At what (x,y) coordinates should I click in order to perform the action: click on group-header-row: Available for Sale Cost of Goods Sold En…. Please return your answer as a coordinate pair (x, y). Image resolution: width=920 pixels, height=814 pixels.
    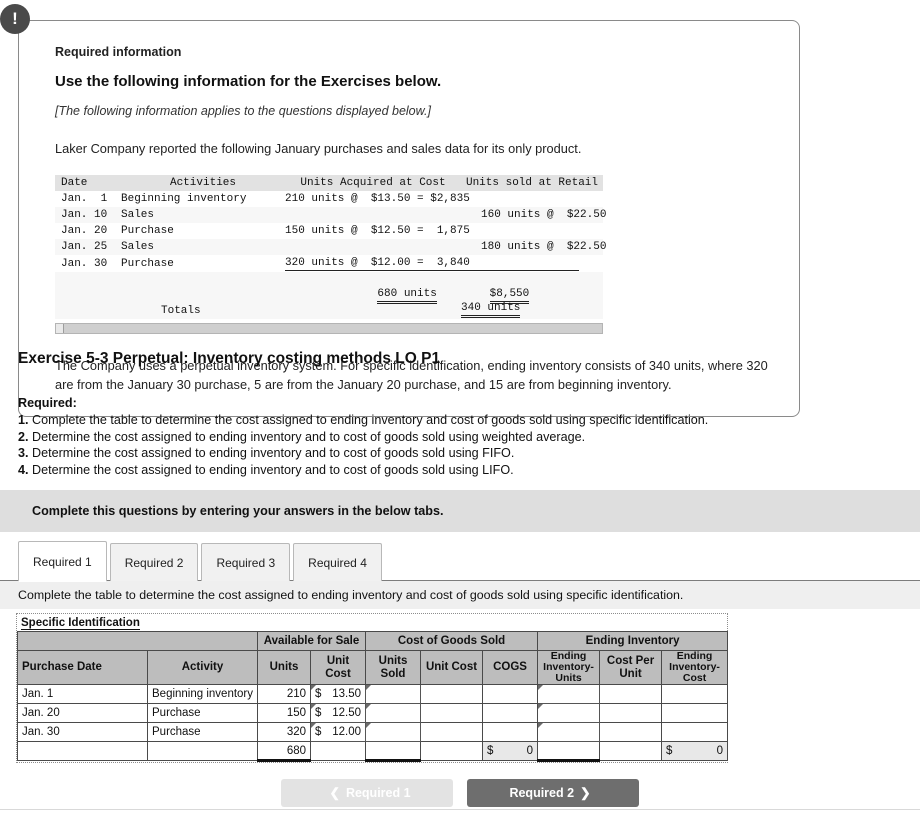
    Looking at the image, I should click on (373, 641).